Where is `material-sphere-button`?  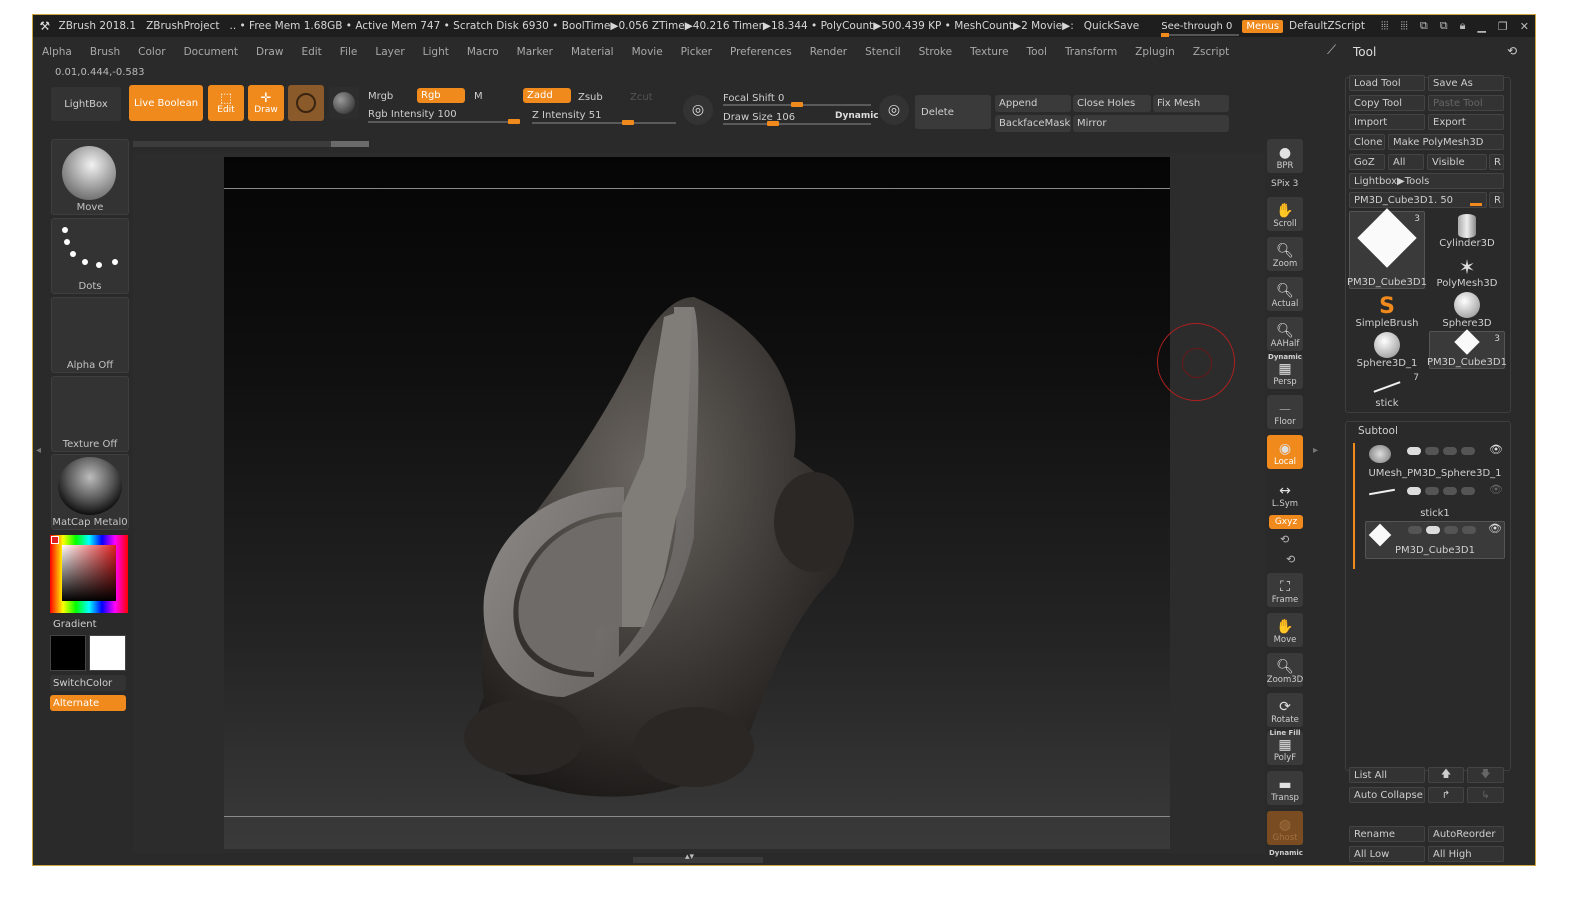 material-sphere-button is located at coordinates (344, 103).